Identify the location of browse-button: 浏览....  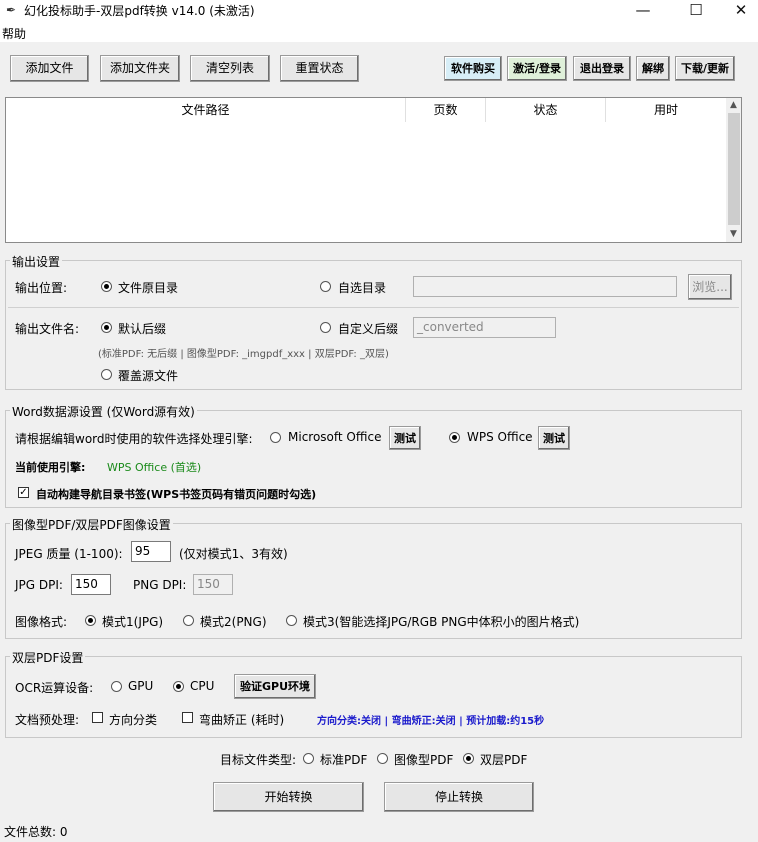
(710, 287).